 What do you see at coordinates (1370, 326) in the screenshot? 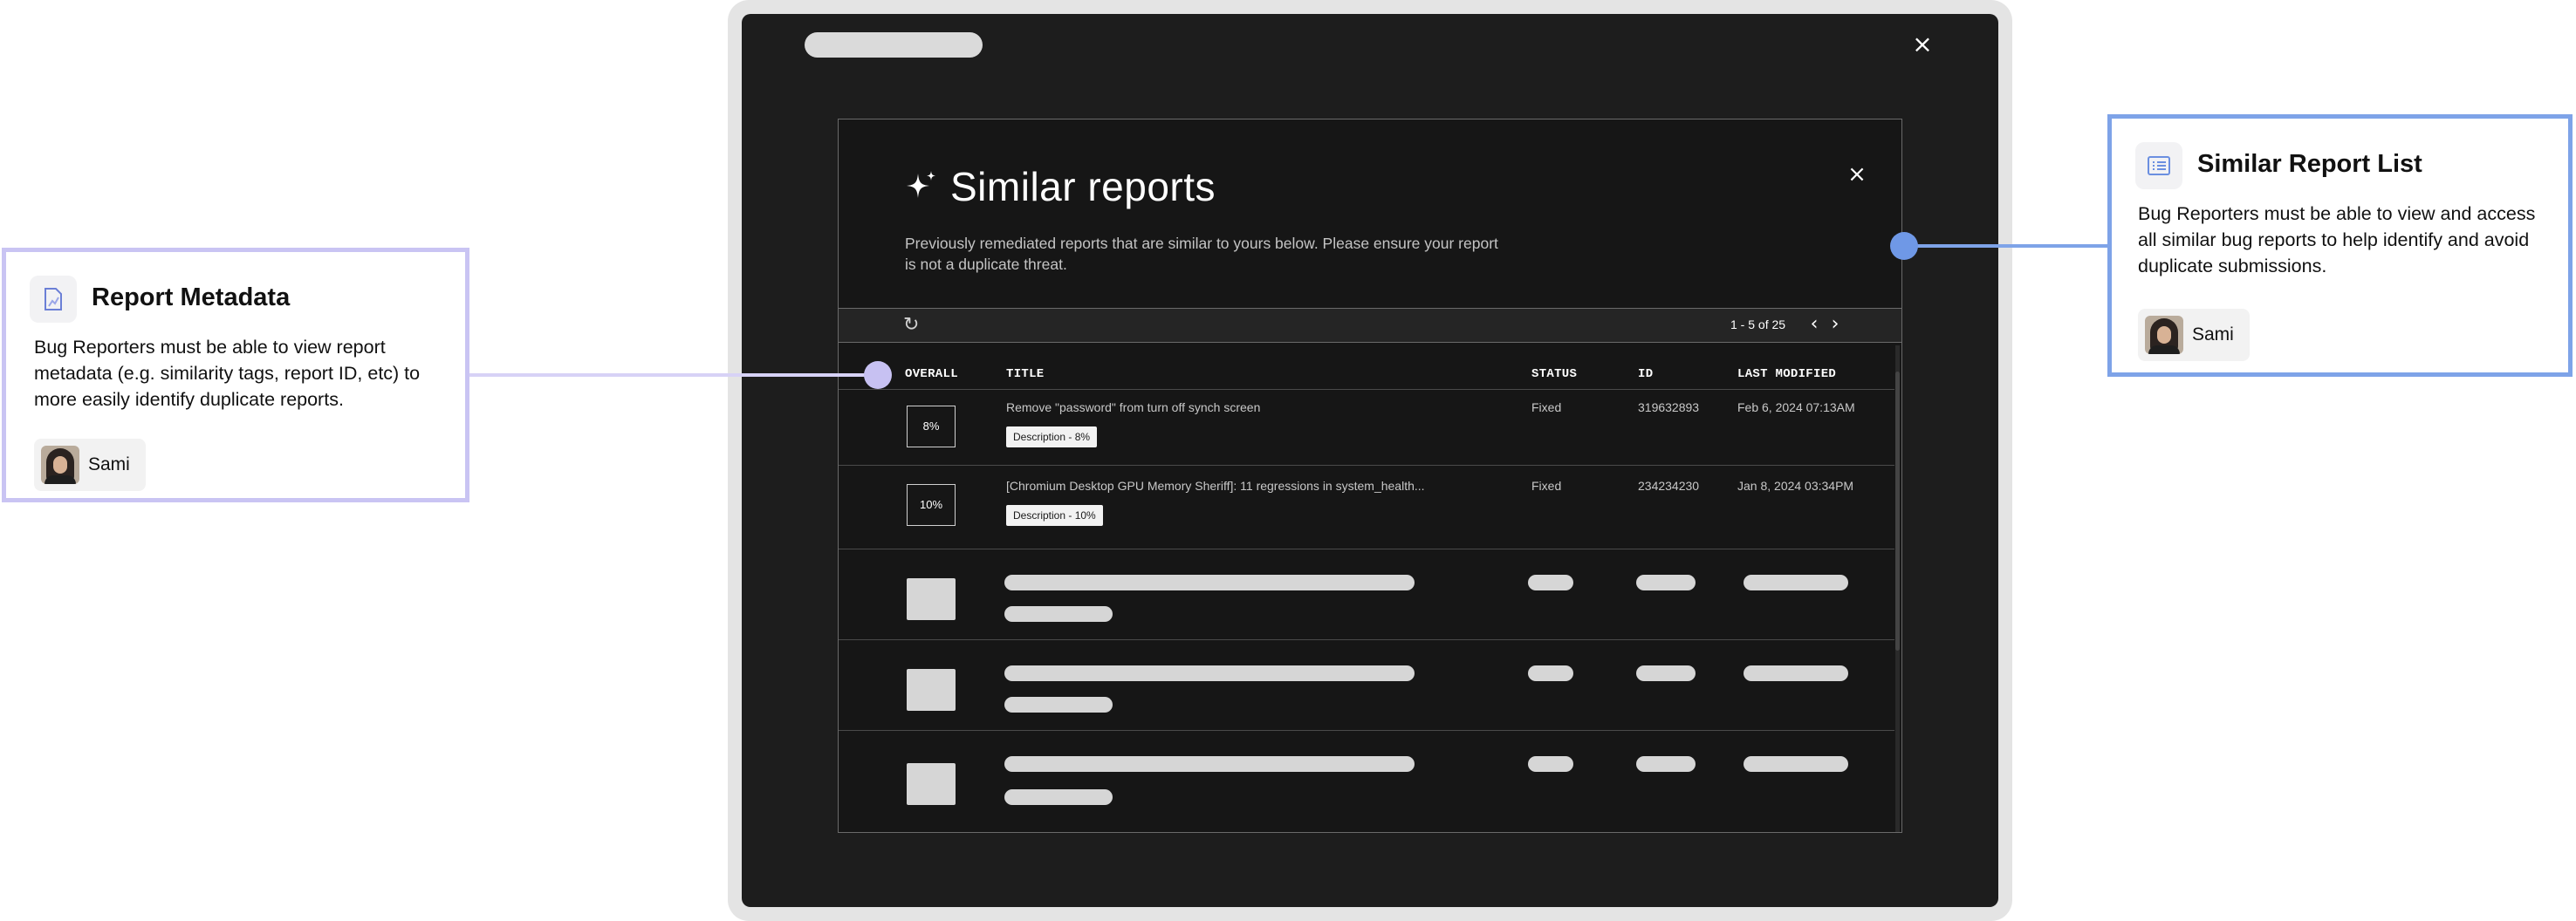
I see `table-toolbar: ↻ 1 - 5 of 25 ‹ ›` at bounding box center [1370, 326].